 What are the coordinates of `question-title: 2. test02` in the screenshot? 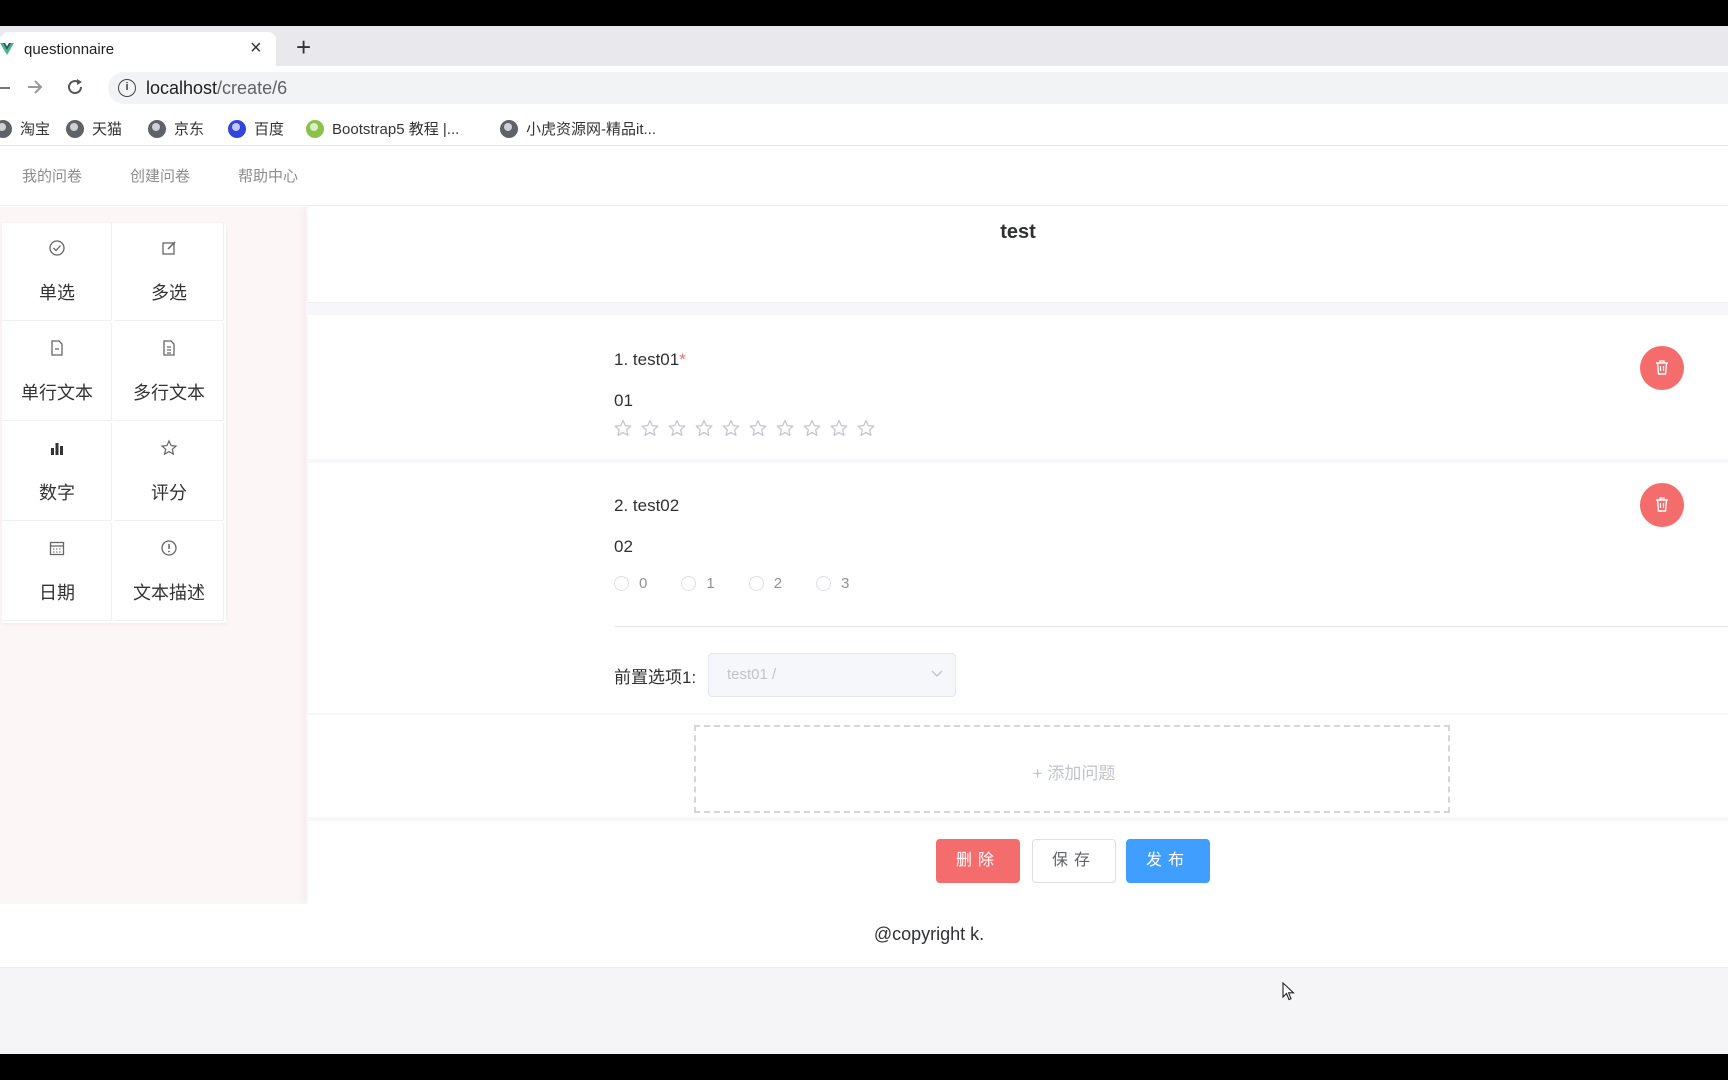 It's located at (647, 505).